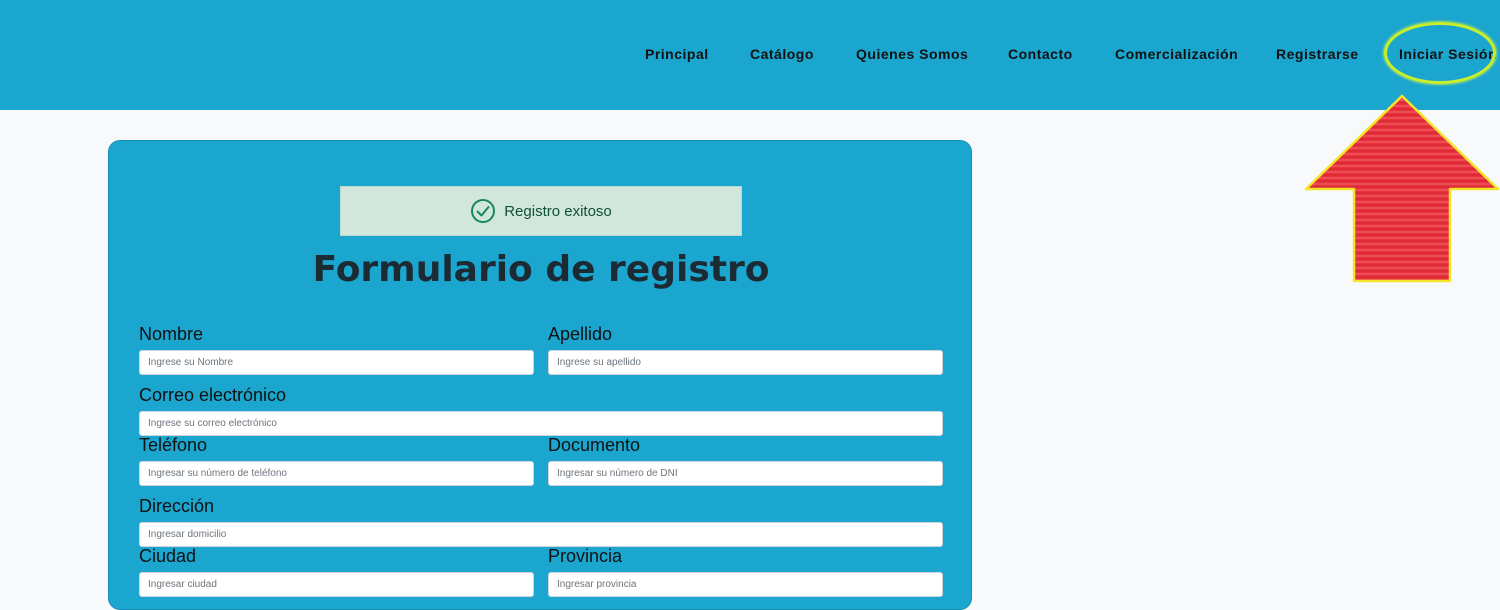  What do you see at coordinates (745, 473) in the screenshot?
I see `documento-input` at bounding box center [745, 473].